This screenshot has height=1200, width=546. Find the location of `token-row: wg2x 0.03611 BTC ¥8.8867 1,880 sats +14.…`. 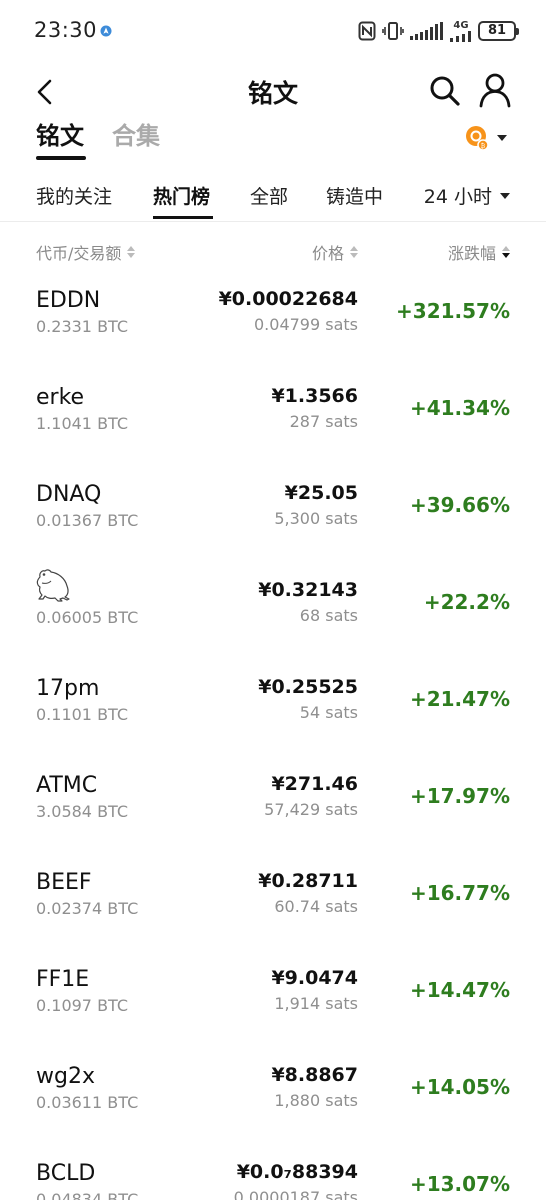

token-row: wg2x 0.03611 BTC ¥8.8867 1,880 sats +14.… is located at coordinates (273, 1088).